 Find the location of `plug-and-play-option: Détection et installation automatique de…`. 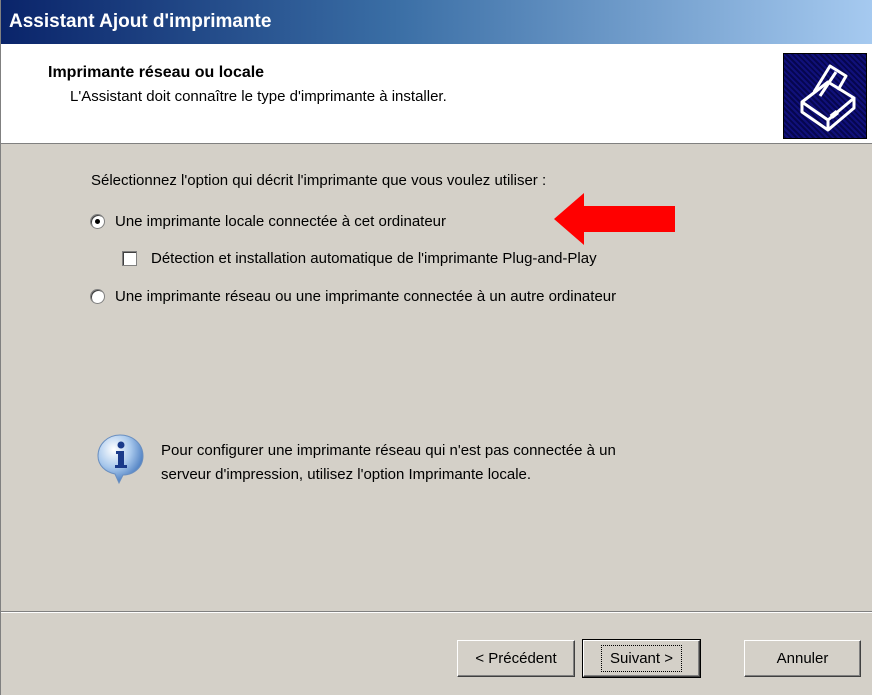

plug-and-play-option: Détection et installation automatique de… is located at coordinates (359, 258).